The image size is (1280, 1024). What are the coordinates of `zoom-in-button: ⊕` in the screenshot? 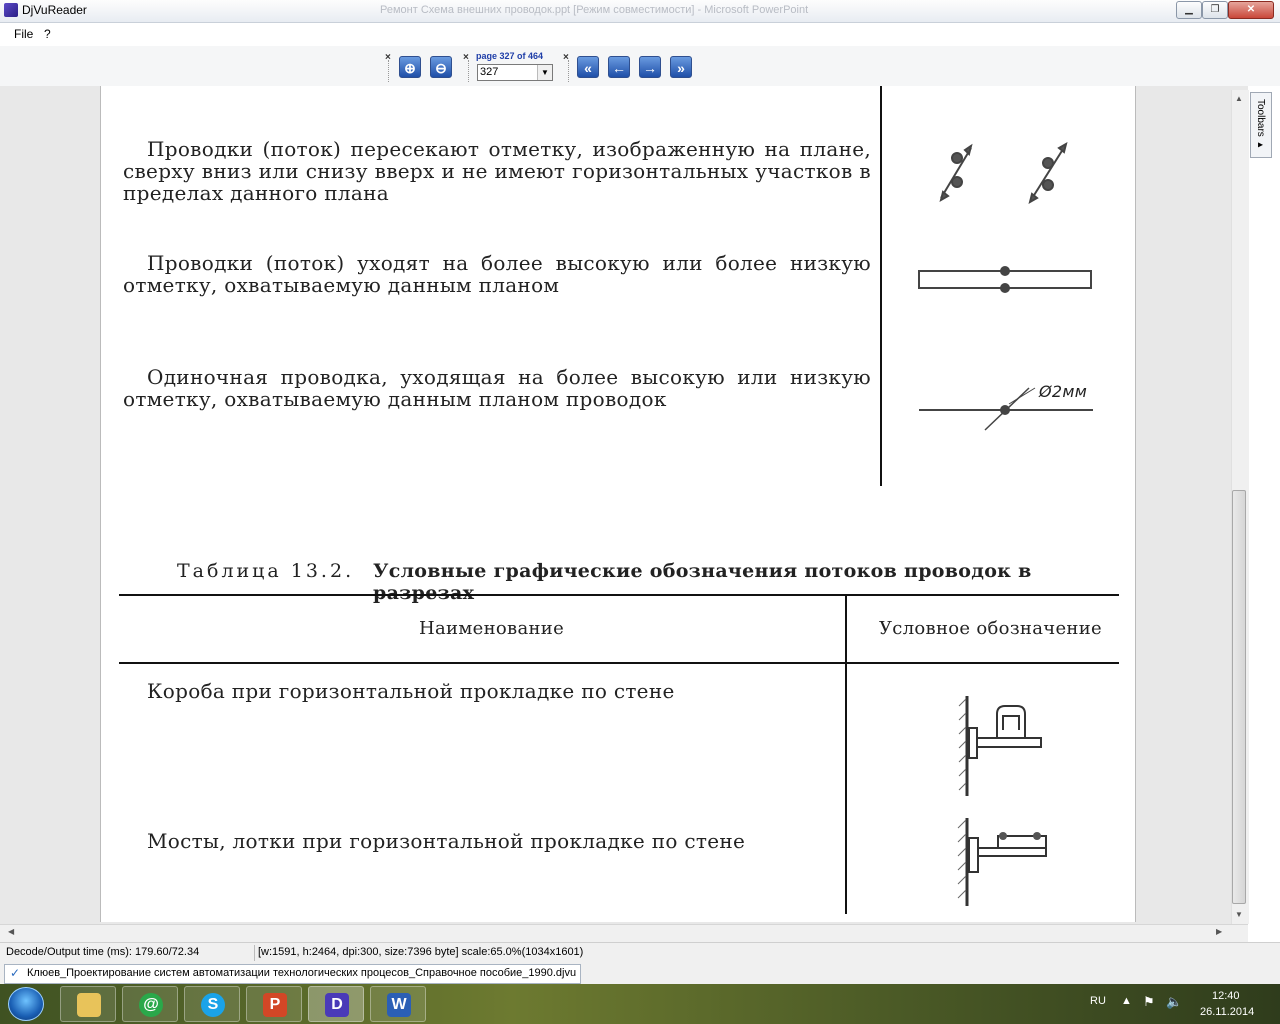 It's located at (410, 67).